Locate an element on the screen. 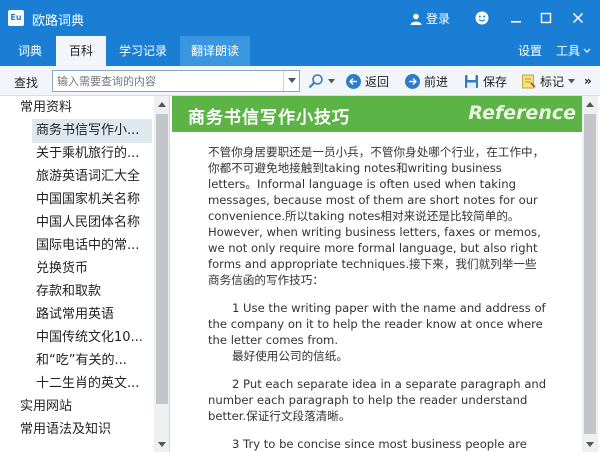 The height and width of the screenshot is (452, 600). search-button is located at coordinates (321, 81).